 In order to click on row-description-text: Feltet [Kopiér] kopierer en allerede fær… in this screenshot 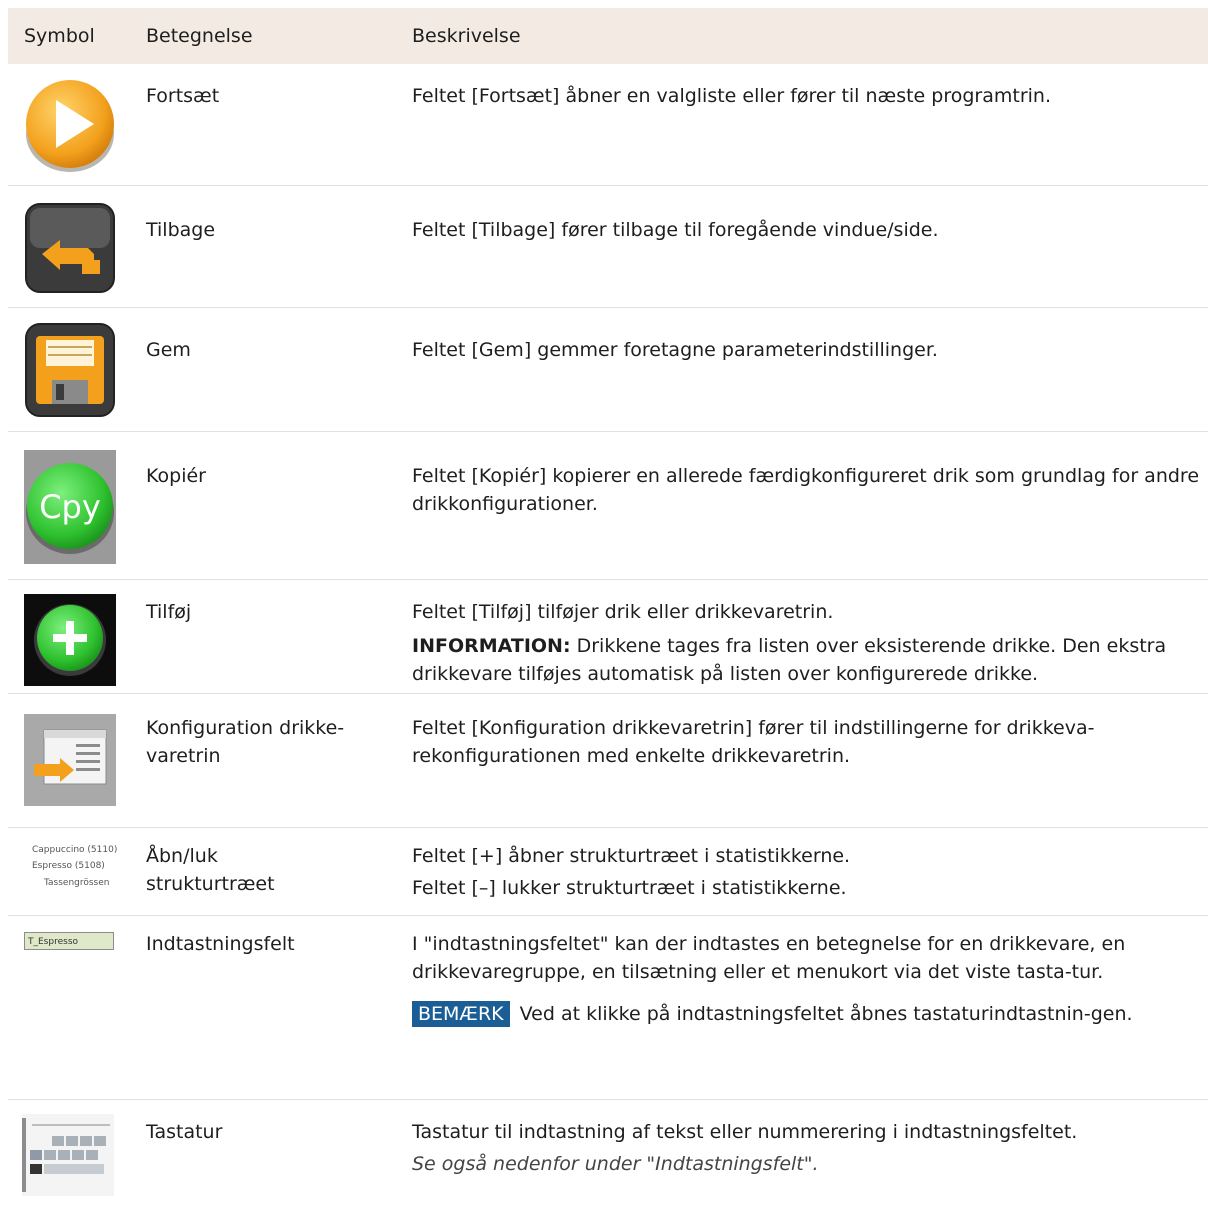, I will do `click(806, 490)`.